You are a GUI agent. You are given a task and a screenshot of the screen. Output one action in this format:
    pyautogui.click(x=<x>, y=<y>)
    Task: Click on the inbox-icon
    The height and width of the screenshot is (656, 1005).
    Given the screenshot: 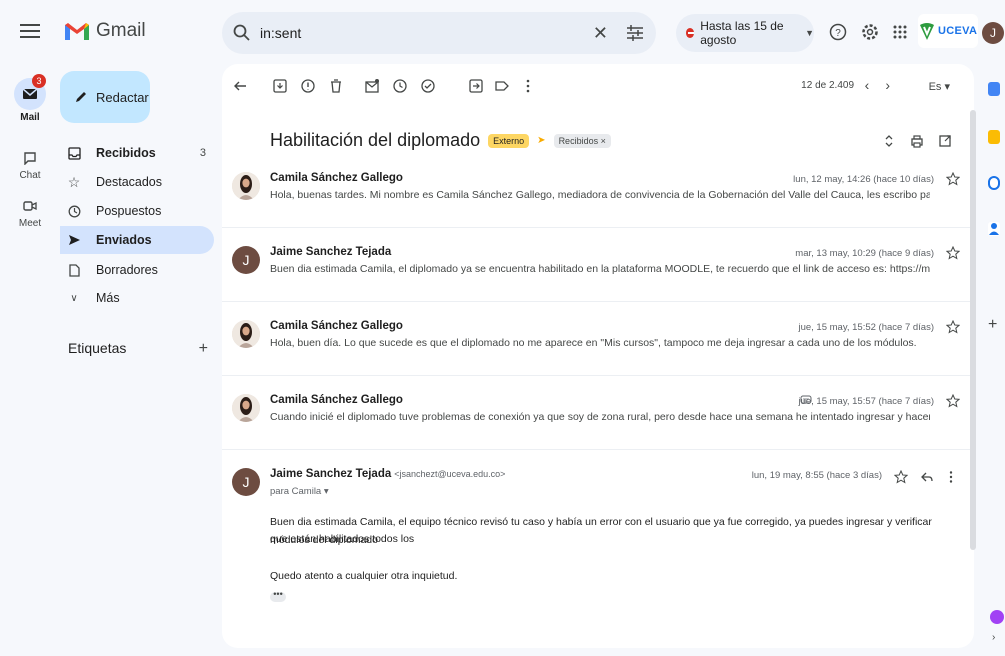 What is the action you would take?
    pyautogui.click(x=74, y=153)
    